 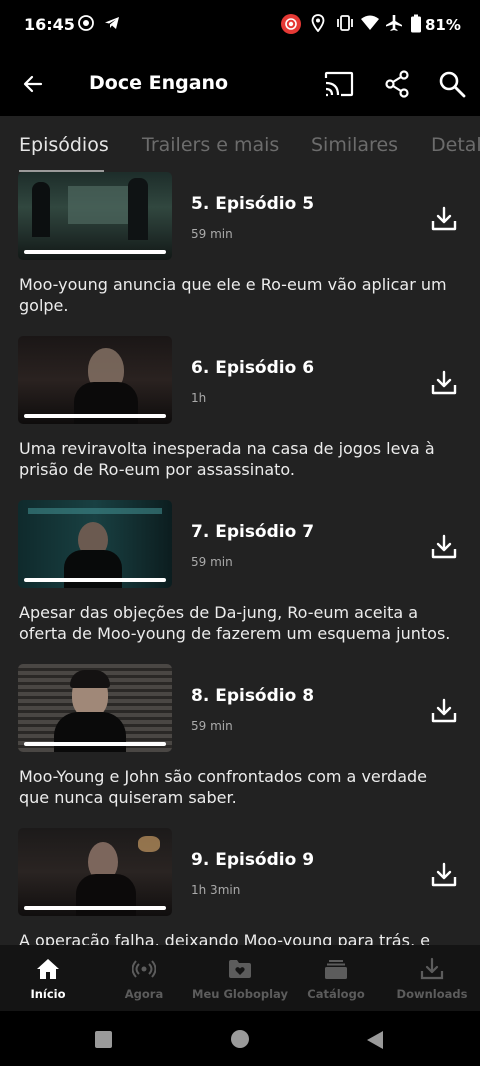 I want to click on telegram-icon, so click(x=112, y=23).